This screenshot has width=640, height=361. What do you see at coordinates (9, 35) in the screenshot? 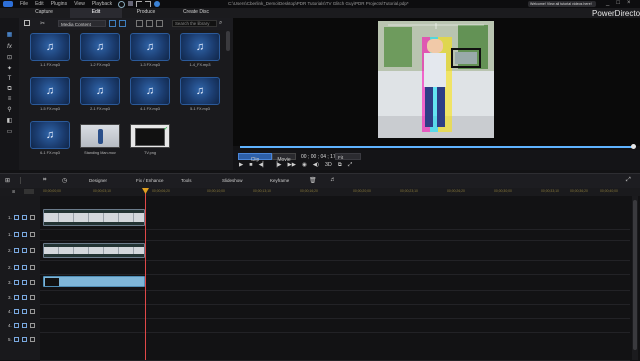
I see `media-room-icon: ▦` at bounding box center [9, 35].